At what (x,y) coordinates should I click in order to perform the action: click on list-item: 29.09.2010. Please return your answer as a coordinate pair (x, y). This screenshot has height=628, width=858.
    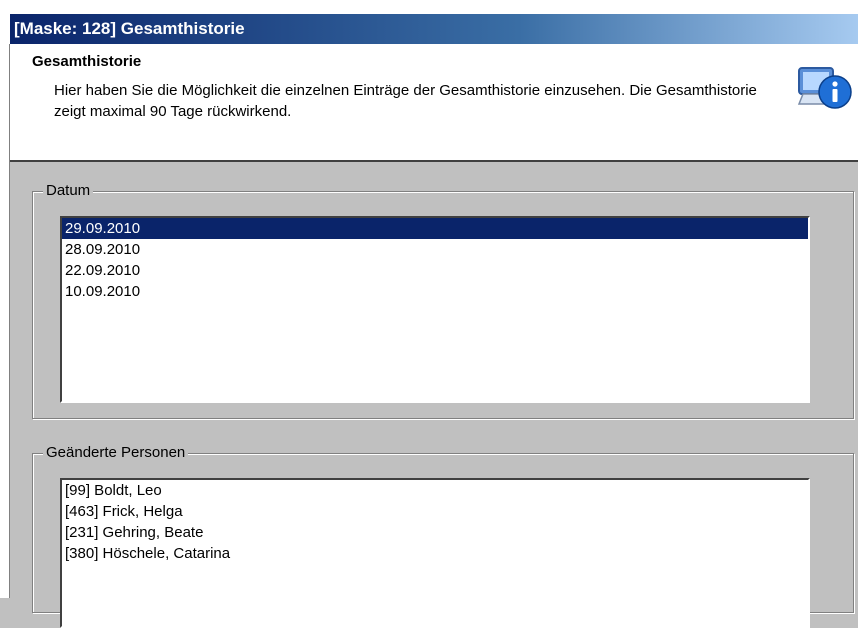
    Looking at the image, I should click on (435, 228).